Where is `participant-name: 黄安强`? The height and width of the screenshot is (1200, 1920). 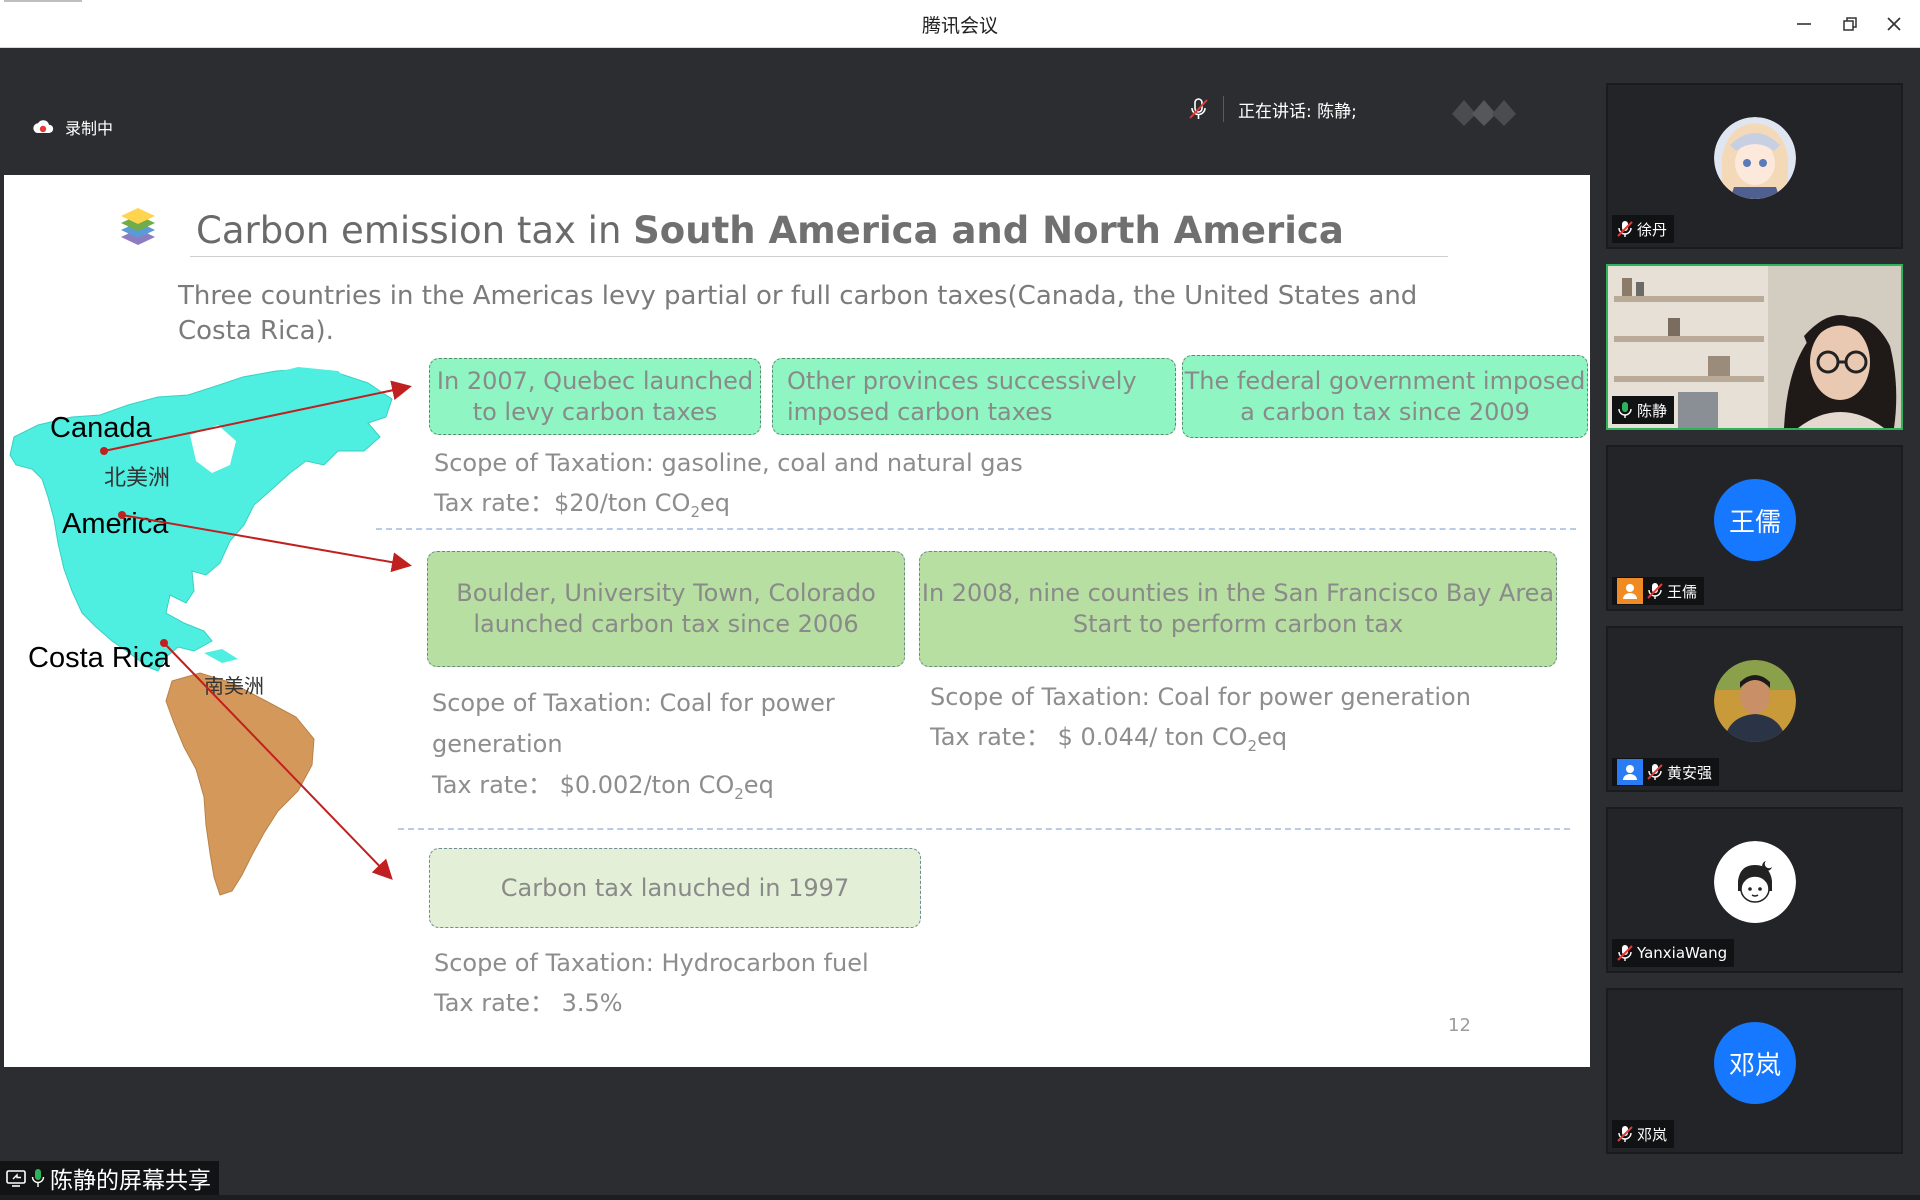
participant-name: 黄安强 is located at coordinates (1690, 772).